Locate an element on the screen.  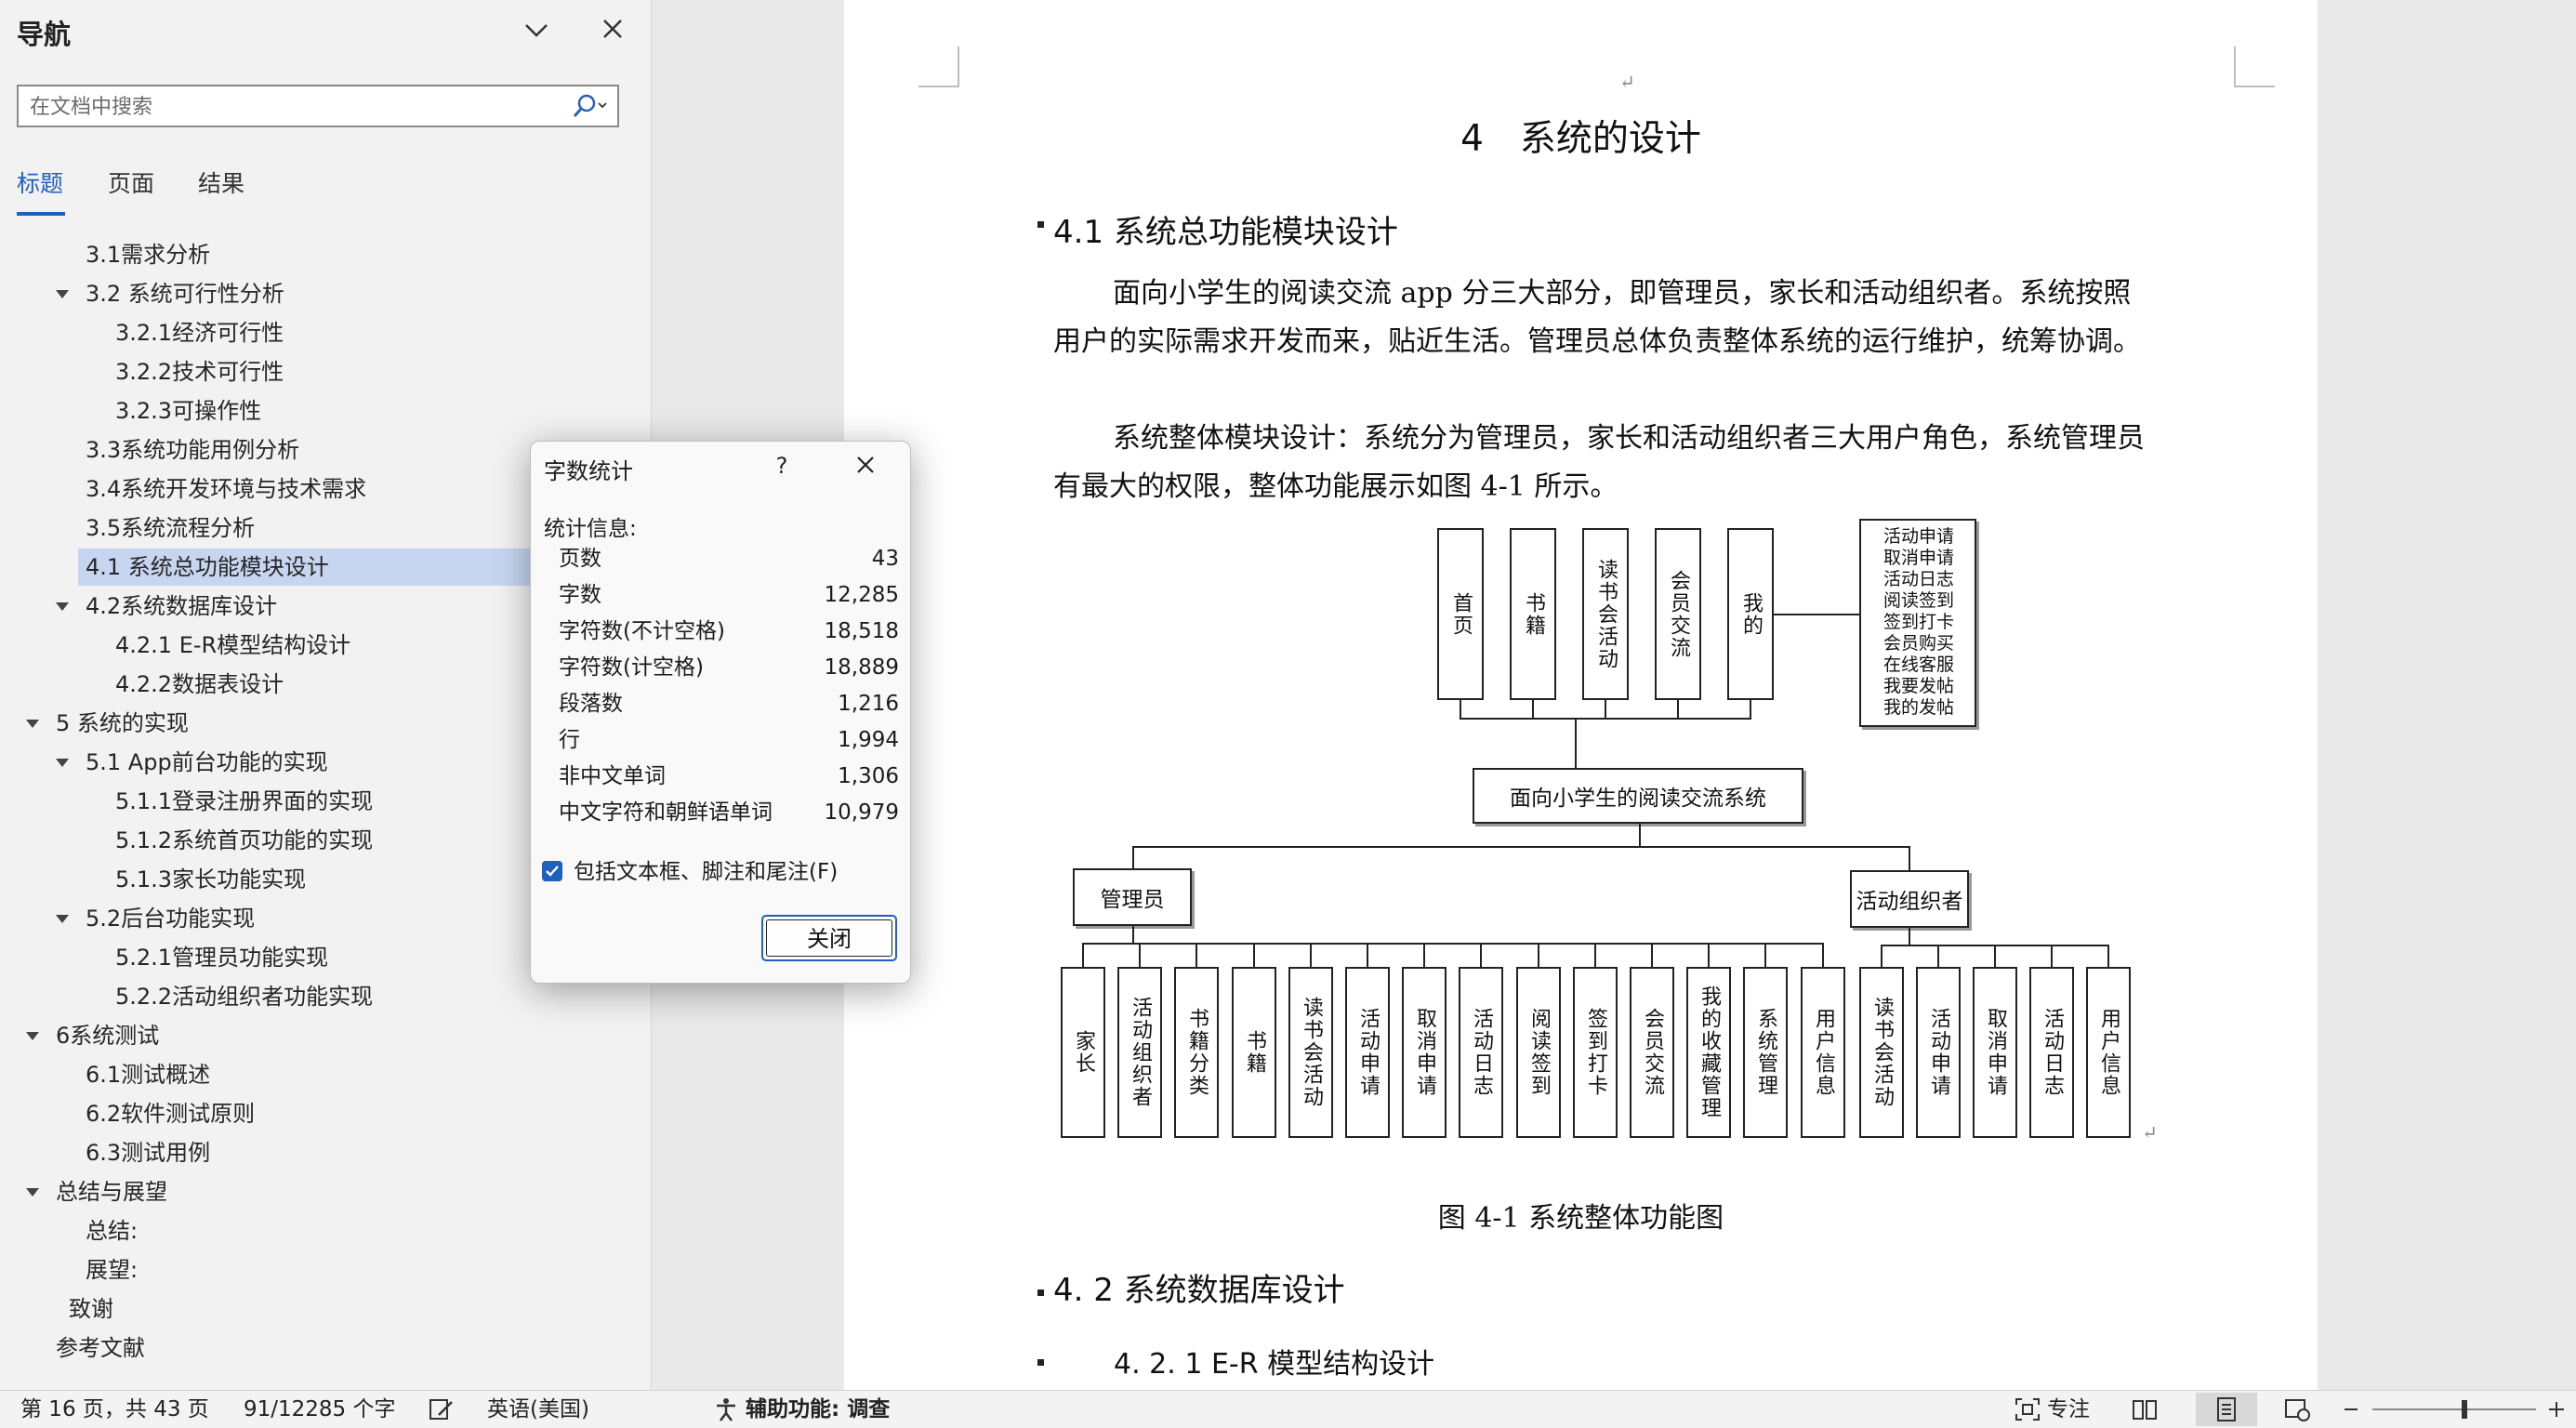
outline-item-label: 4.2.2数据表设计 is located at coordinates (199, 684).